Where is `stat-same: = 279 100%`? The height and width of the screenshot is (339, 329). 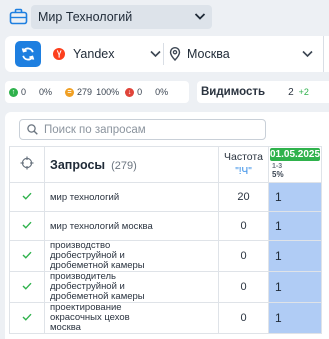 stat-same: = 279 100% is located at coordinates (92, 92).